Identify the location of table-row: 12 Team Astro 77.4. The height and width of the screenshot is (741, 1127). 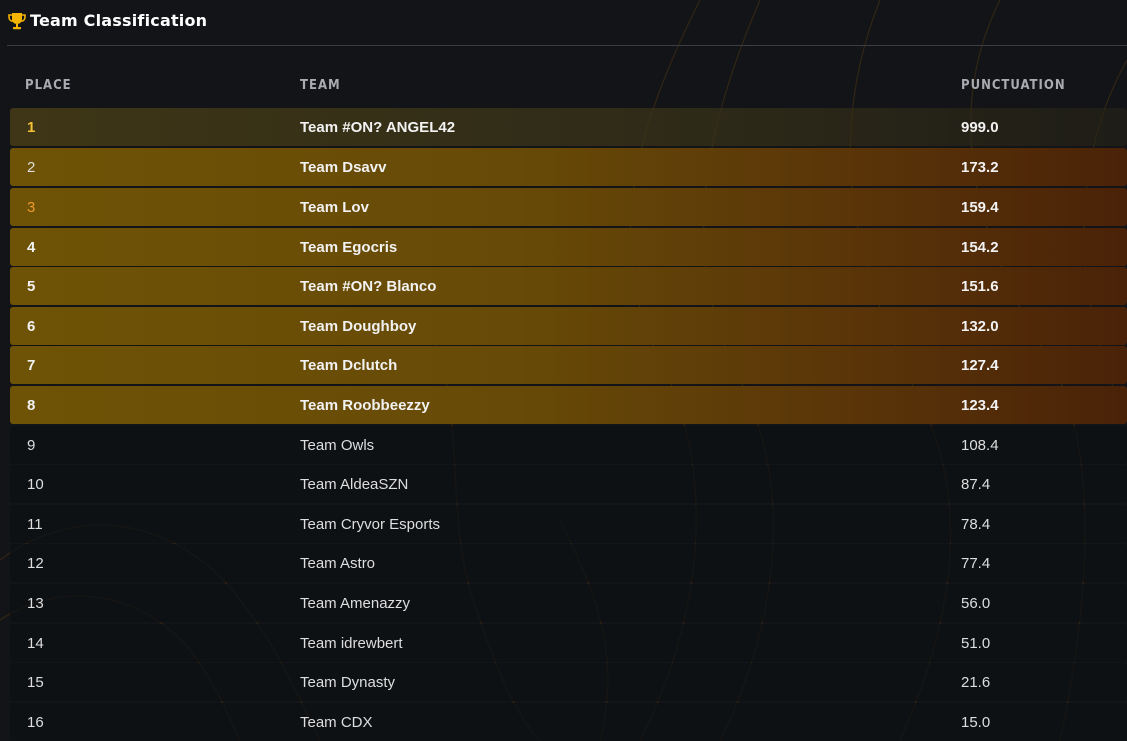
(568, 563).